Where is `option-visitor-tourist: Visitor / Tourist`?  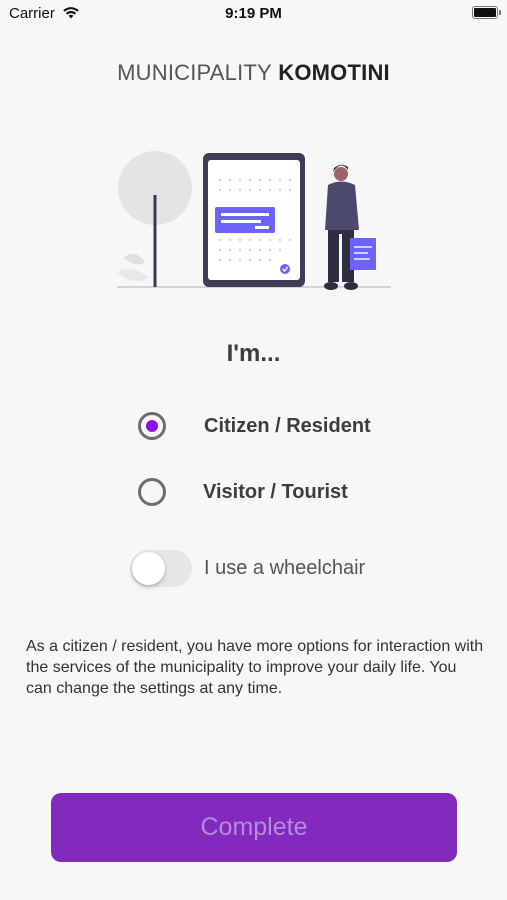 option-visitor-tourist: Visitor / Tourist is located at coordinates (243, 492).